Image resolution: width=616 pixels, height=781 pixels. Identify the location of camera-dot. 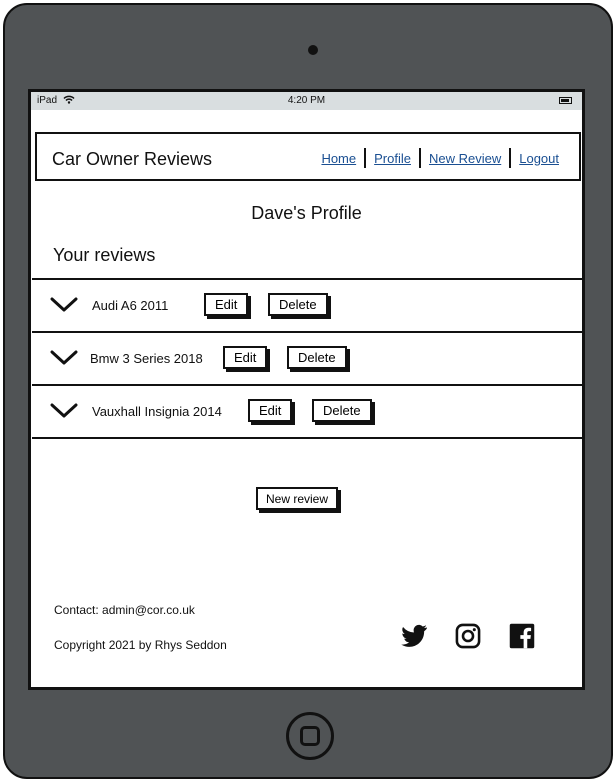
(313, 50).